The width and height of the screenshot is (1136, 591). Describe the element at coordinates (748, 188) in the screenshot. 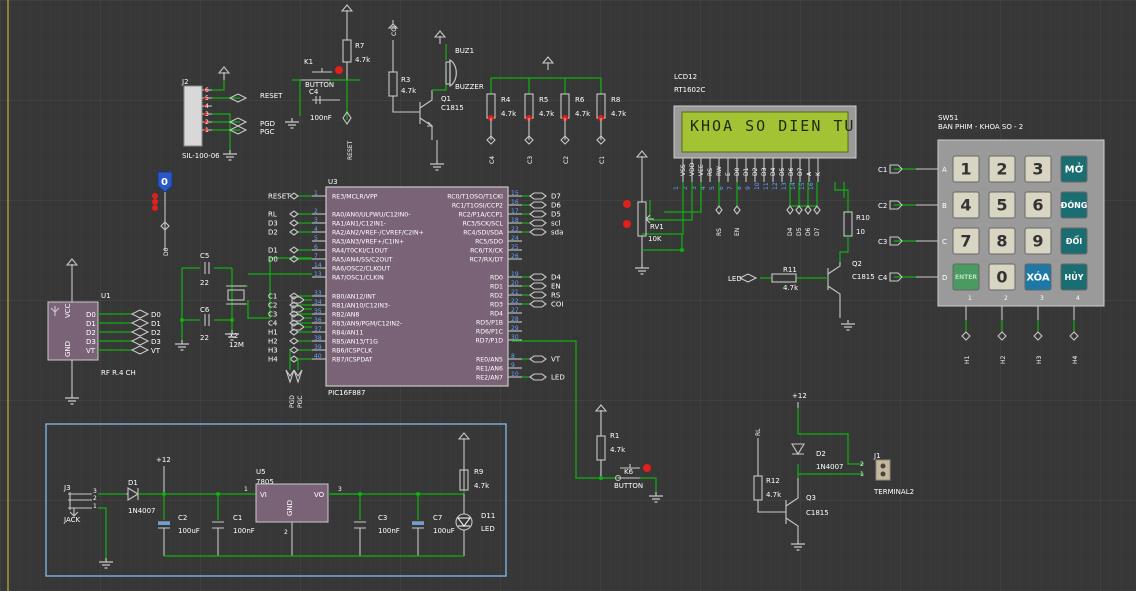

I see `lcd-pin-number: 9` at that location.